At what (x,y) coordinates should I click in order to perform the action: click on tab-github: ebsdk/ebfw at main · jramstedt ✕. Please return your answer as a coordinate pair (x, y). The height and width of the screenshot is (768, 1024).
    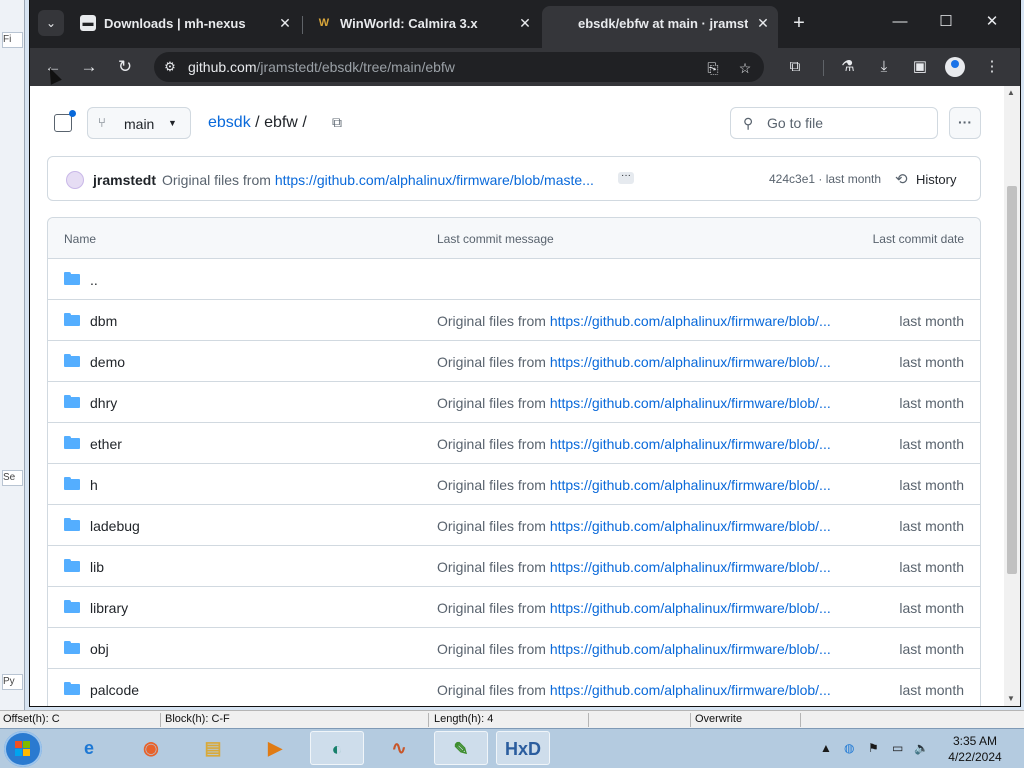
    Looking at the image, I should click on (660, 27).